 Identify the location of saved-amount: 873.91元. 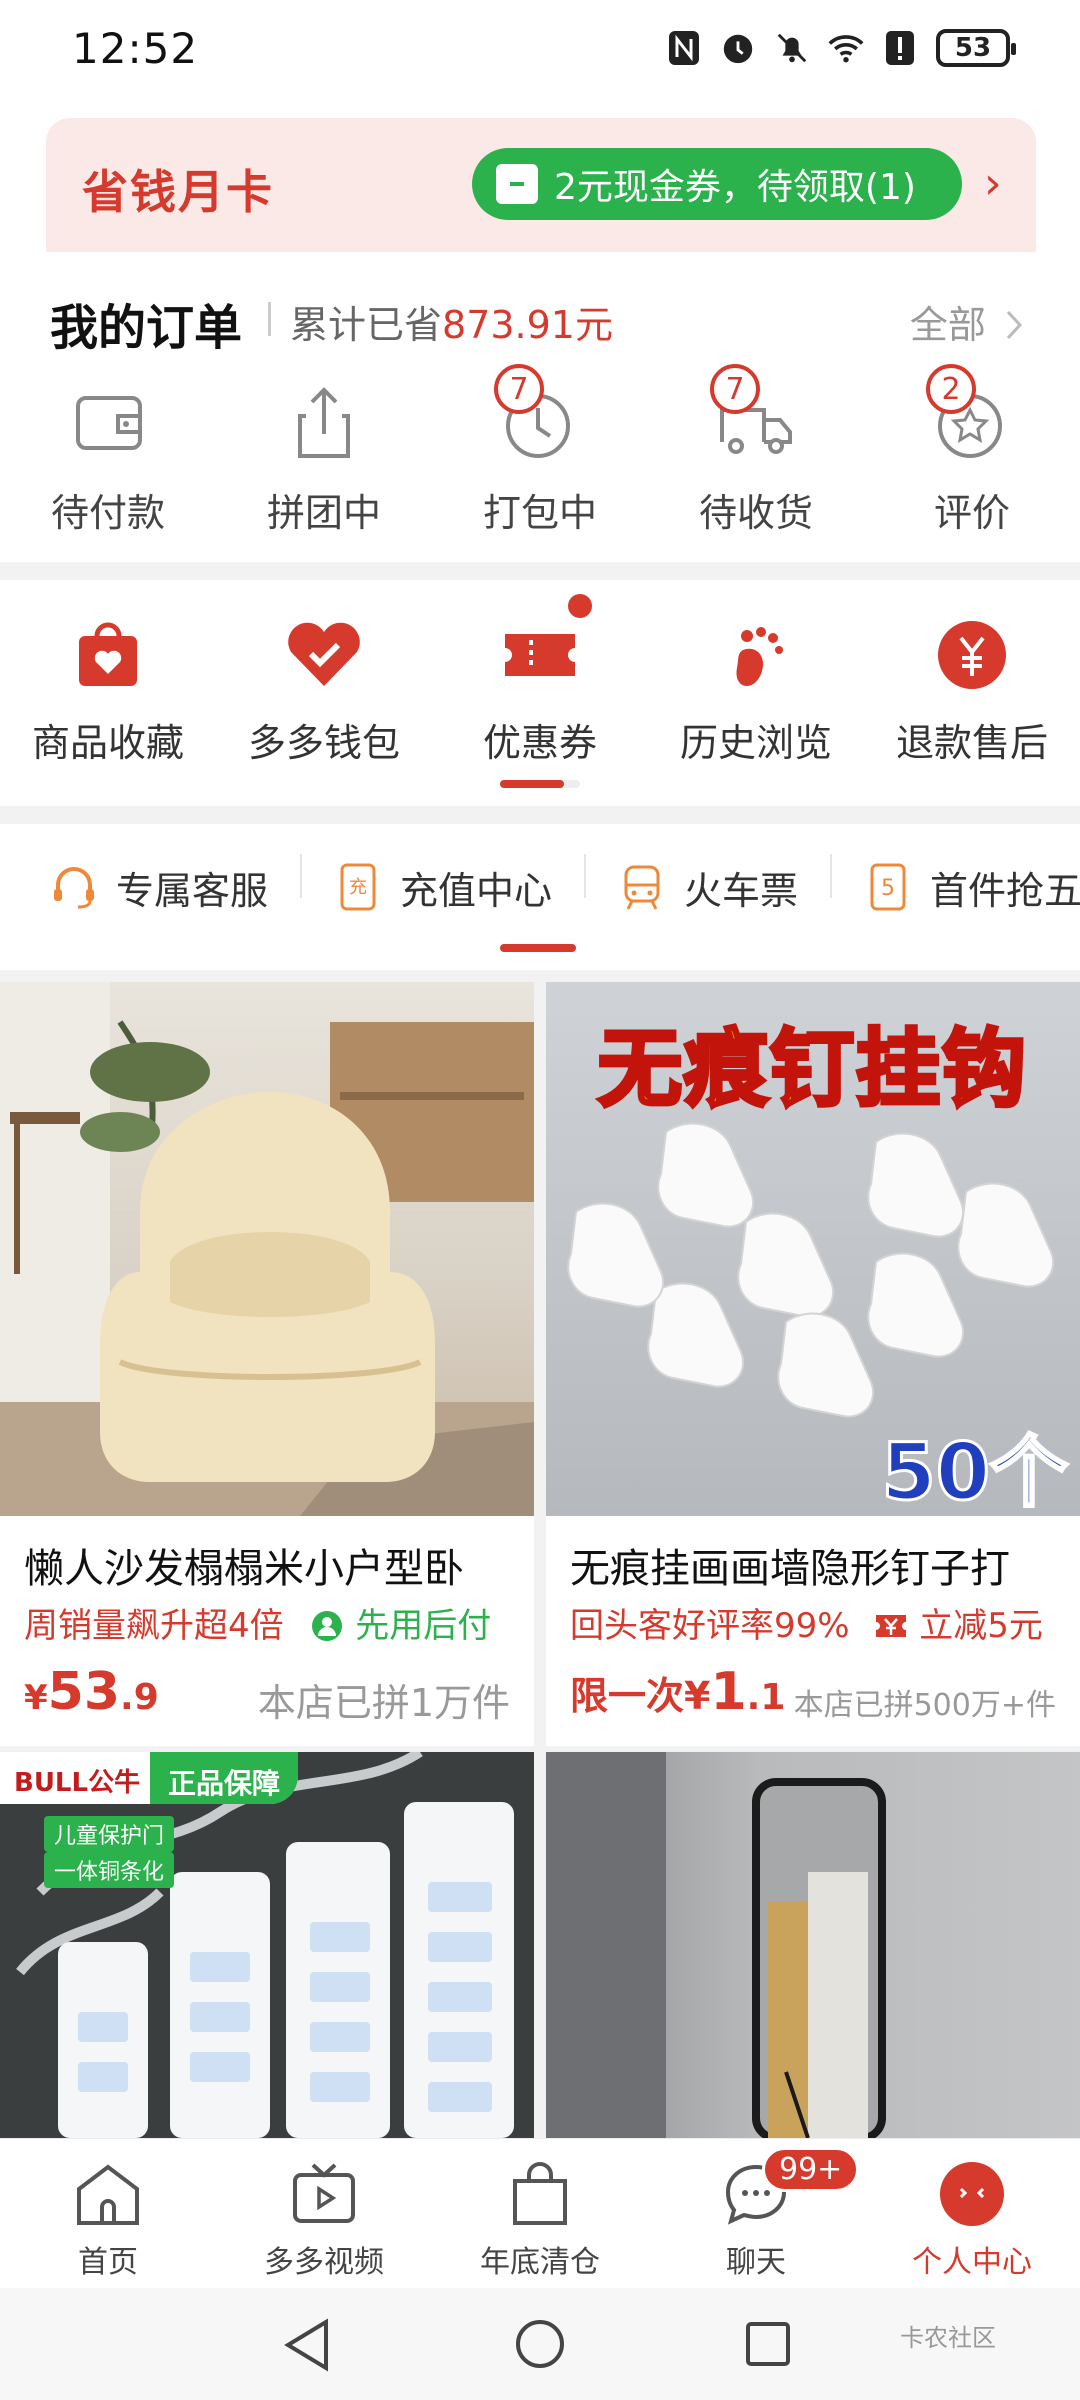
(527, 325).